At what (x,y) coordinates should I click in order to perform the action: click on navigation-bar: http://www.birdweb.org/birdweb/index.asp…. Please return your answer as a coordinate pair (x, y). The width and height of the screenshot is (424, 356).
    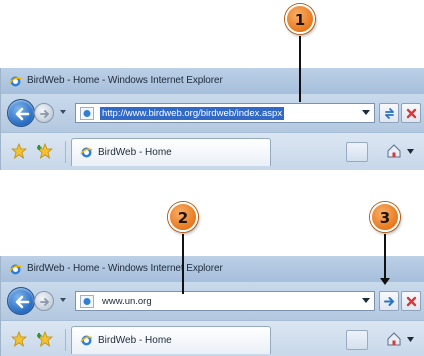
    Looking at the image, I should click on (212, 113).